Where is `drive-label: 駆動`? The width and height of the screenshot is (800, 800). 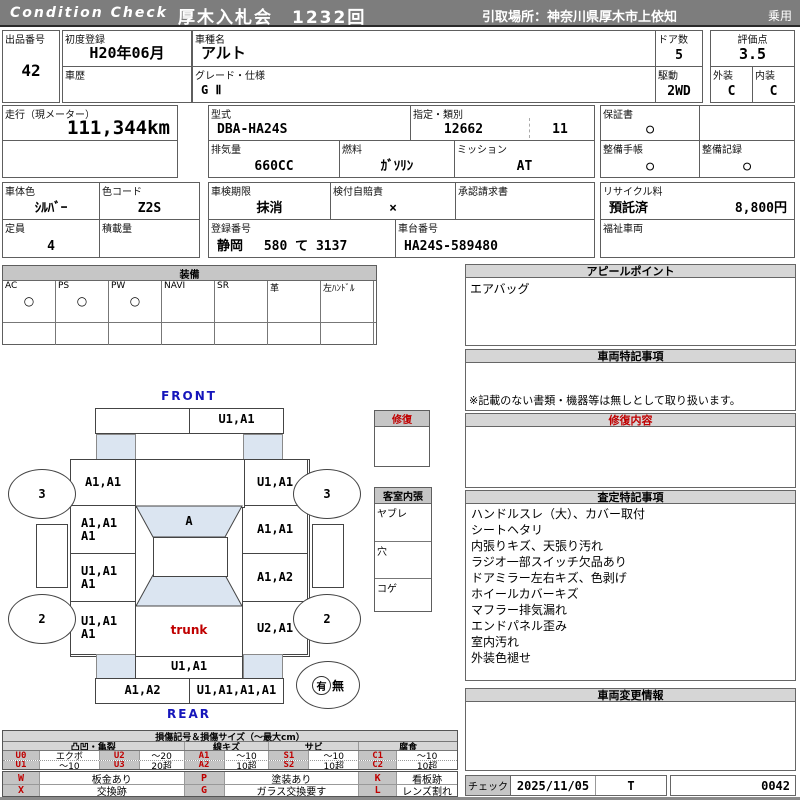
drive-label: 駆動 is located at coordinates (668, 76).